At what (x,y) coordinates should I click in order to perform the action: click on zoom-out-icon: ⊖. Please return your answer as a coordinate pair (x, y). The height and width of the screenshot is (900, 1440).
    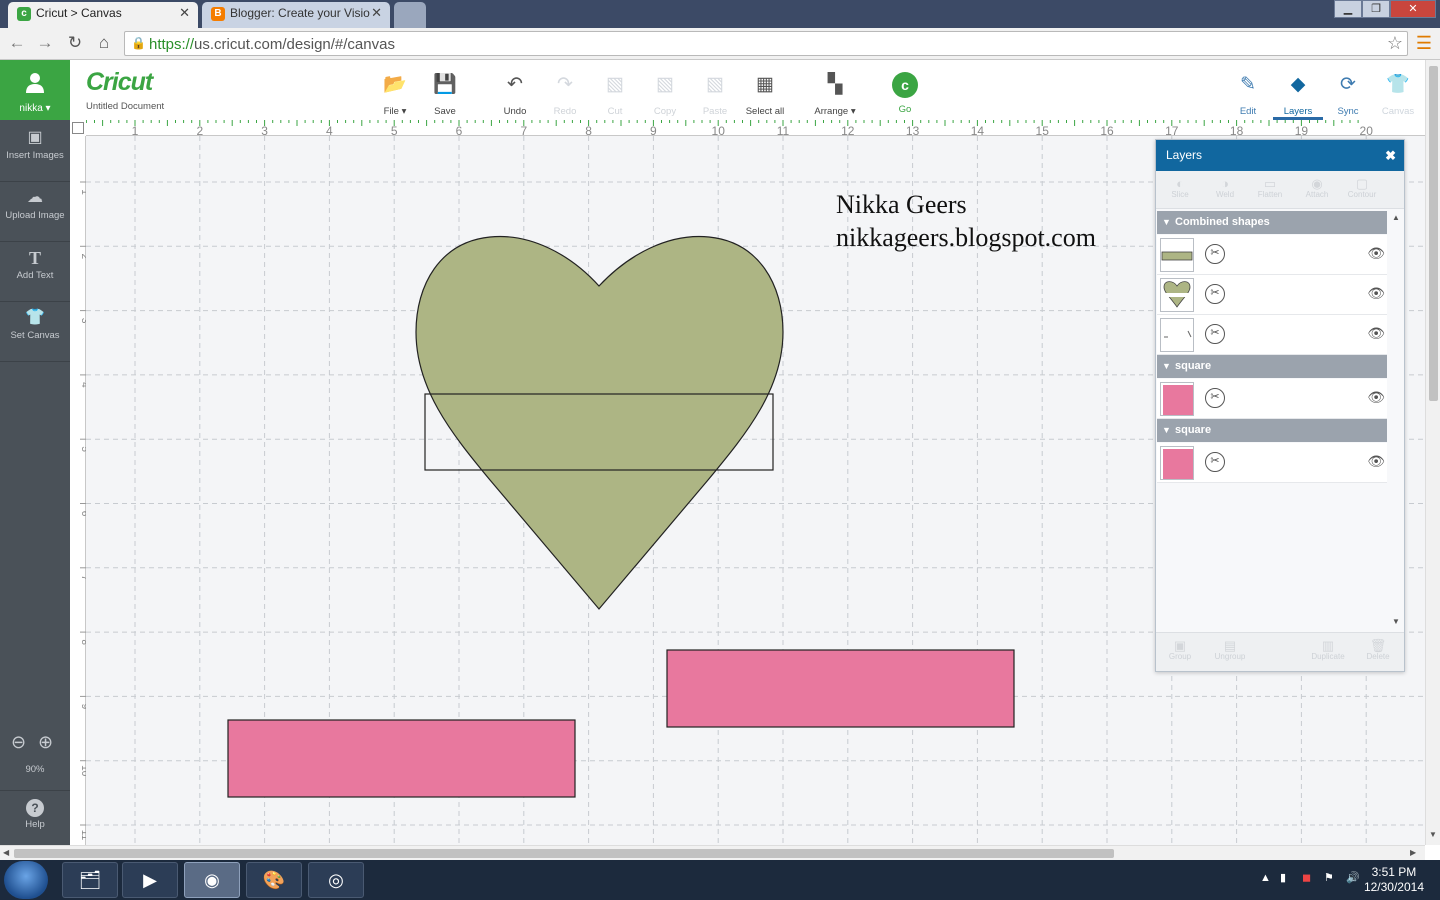
    Looking at the image, I should click on (18, 742).